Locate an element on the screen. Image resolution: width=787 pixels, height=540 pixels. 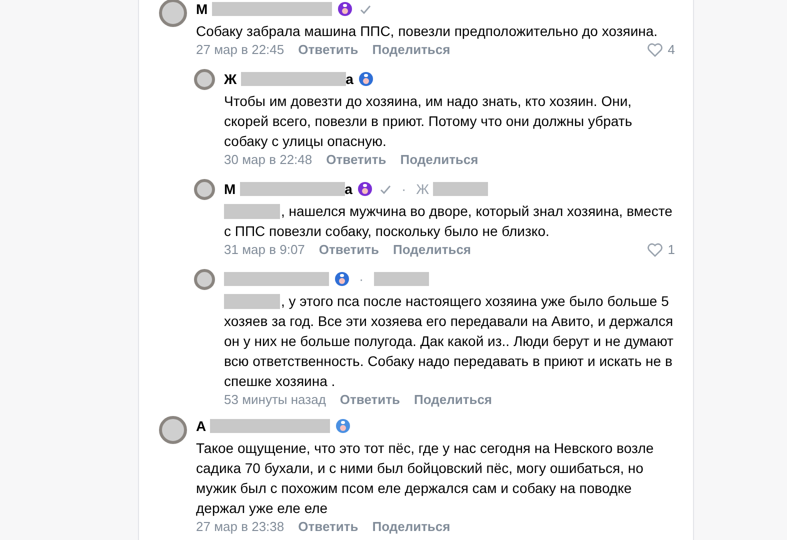
author-name: А is located at coordinates (201, 426).